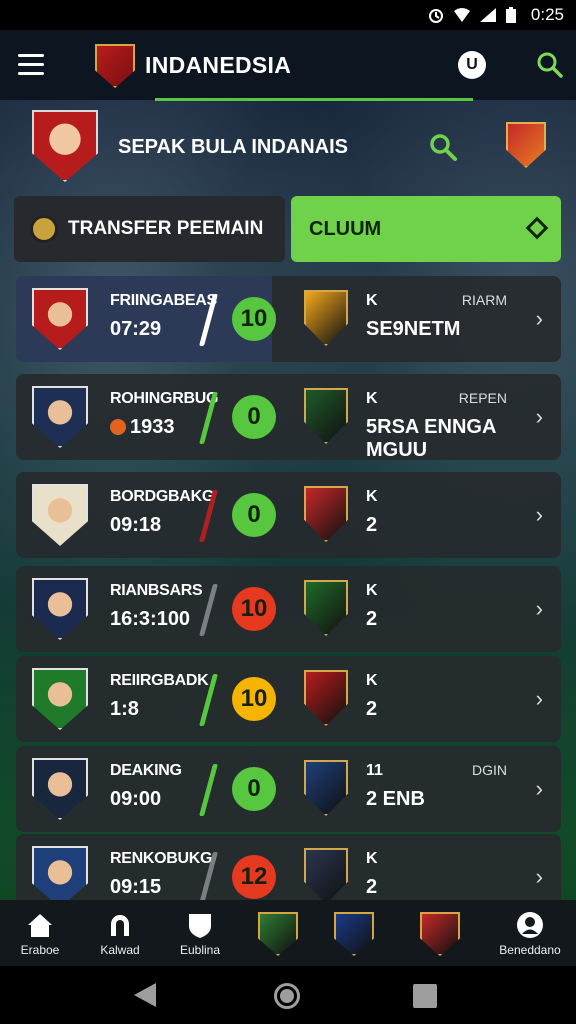 Image resolution: width=576 pixels, height=1024 pixels. What do you see at coordinates (436, 15) in the screenshot?
I see `alarm-icon` at bounding box center [436, 15].